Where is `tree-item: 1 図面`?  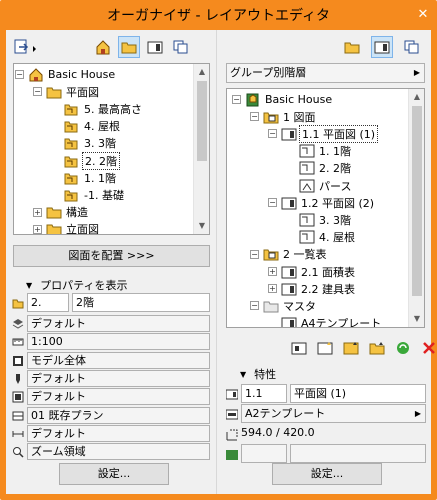
tree-item: 1 図面 is located at coordinates (289, 116).